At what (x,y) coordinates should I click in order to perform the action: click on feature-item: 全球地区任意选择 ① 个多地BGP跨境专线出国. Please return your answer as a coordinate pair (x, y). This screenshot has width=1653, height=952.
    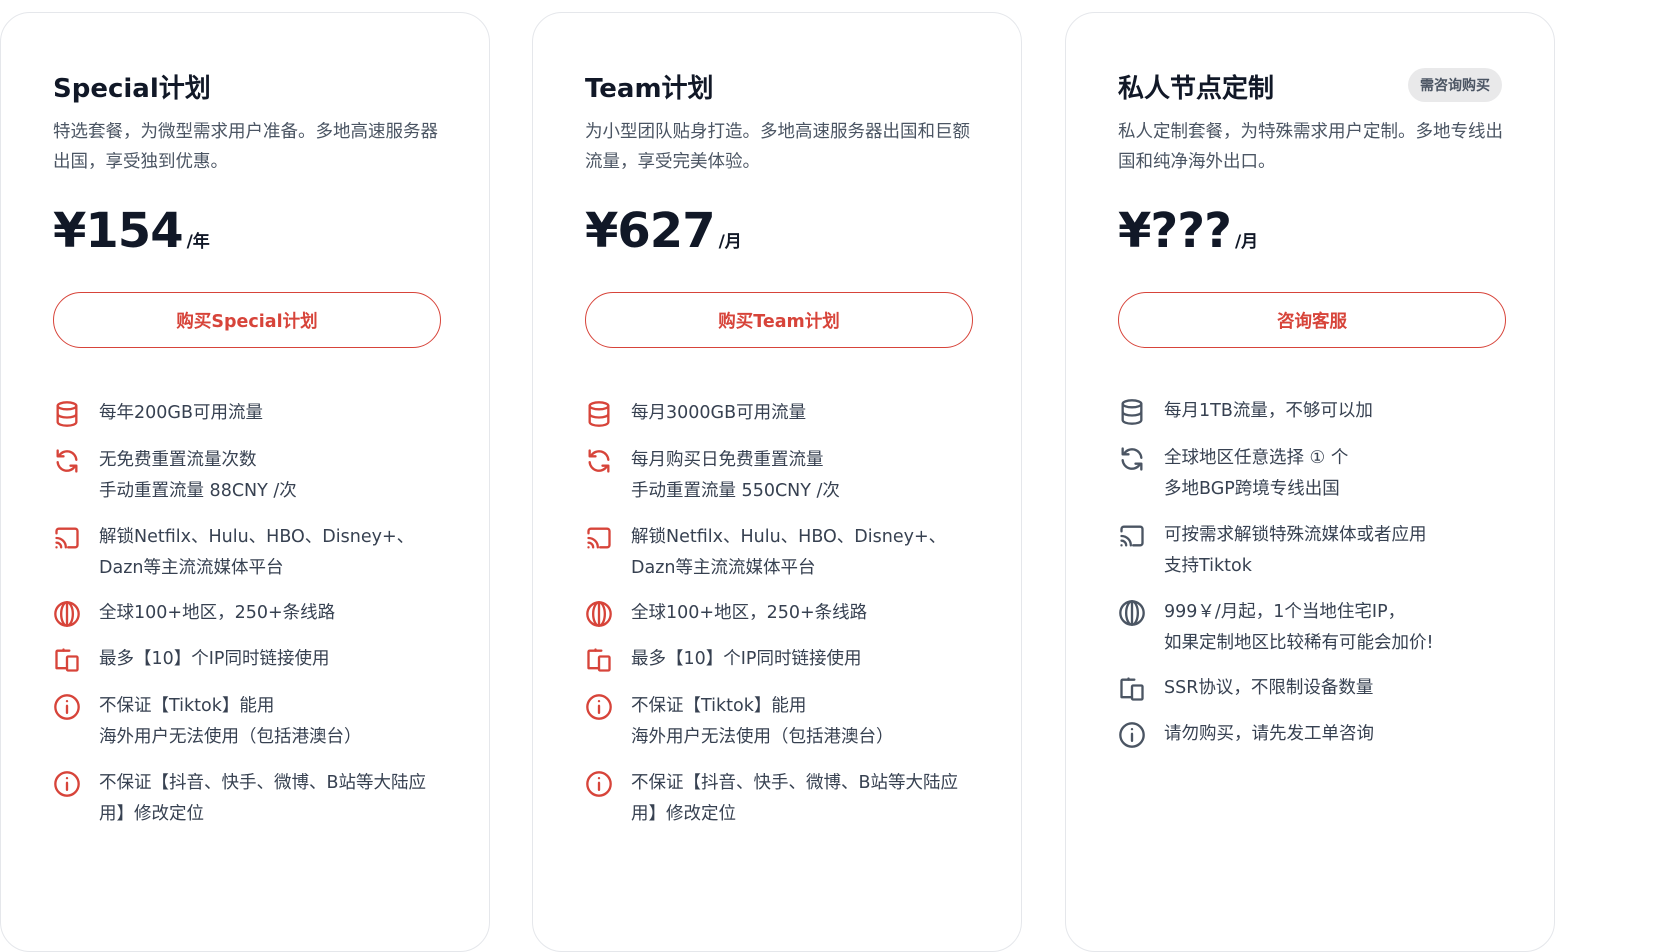
    Looking at the image, I should click on (1318, 473).